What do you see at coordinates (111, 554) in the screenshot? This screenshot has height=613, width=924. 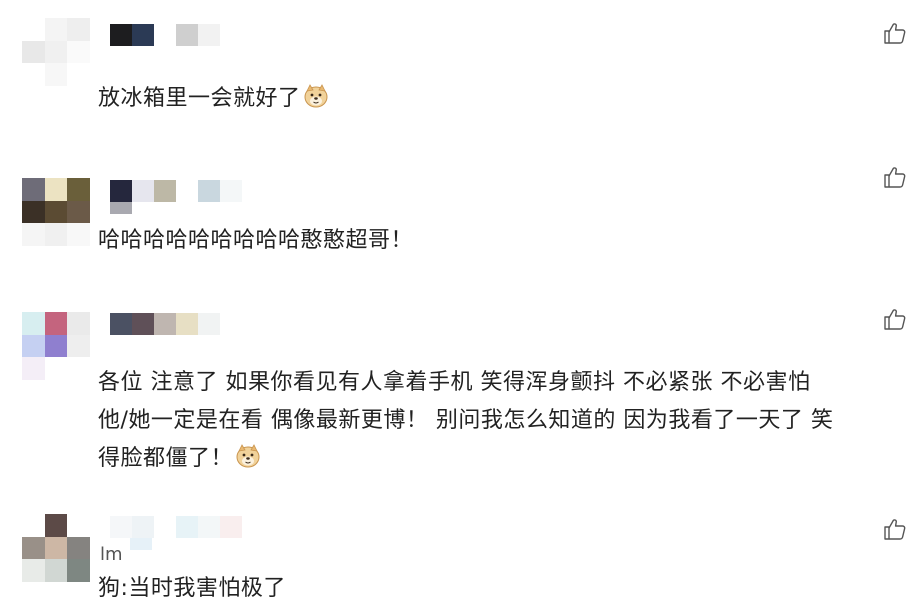 I see `user-meta-text: lm` at bounding box center [111, 554].